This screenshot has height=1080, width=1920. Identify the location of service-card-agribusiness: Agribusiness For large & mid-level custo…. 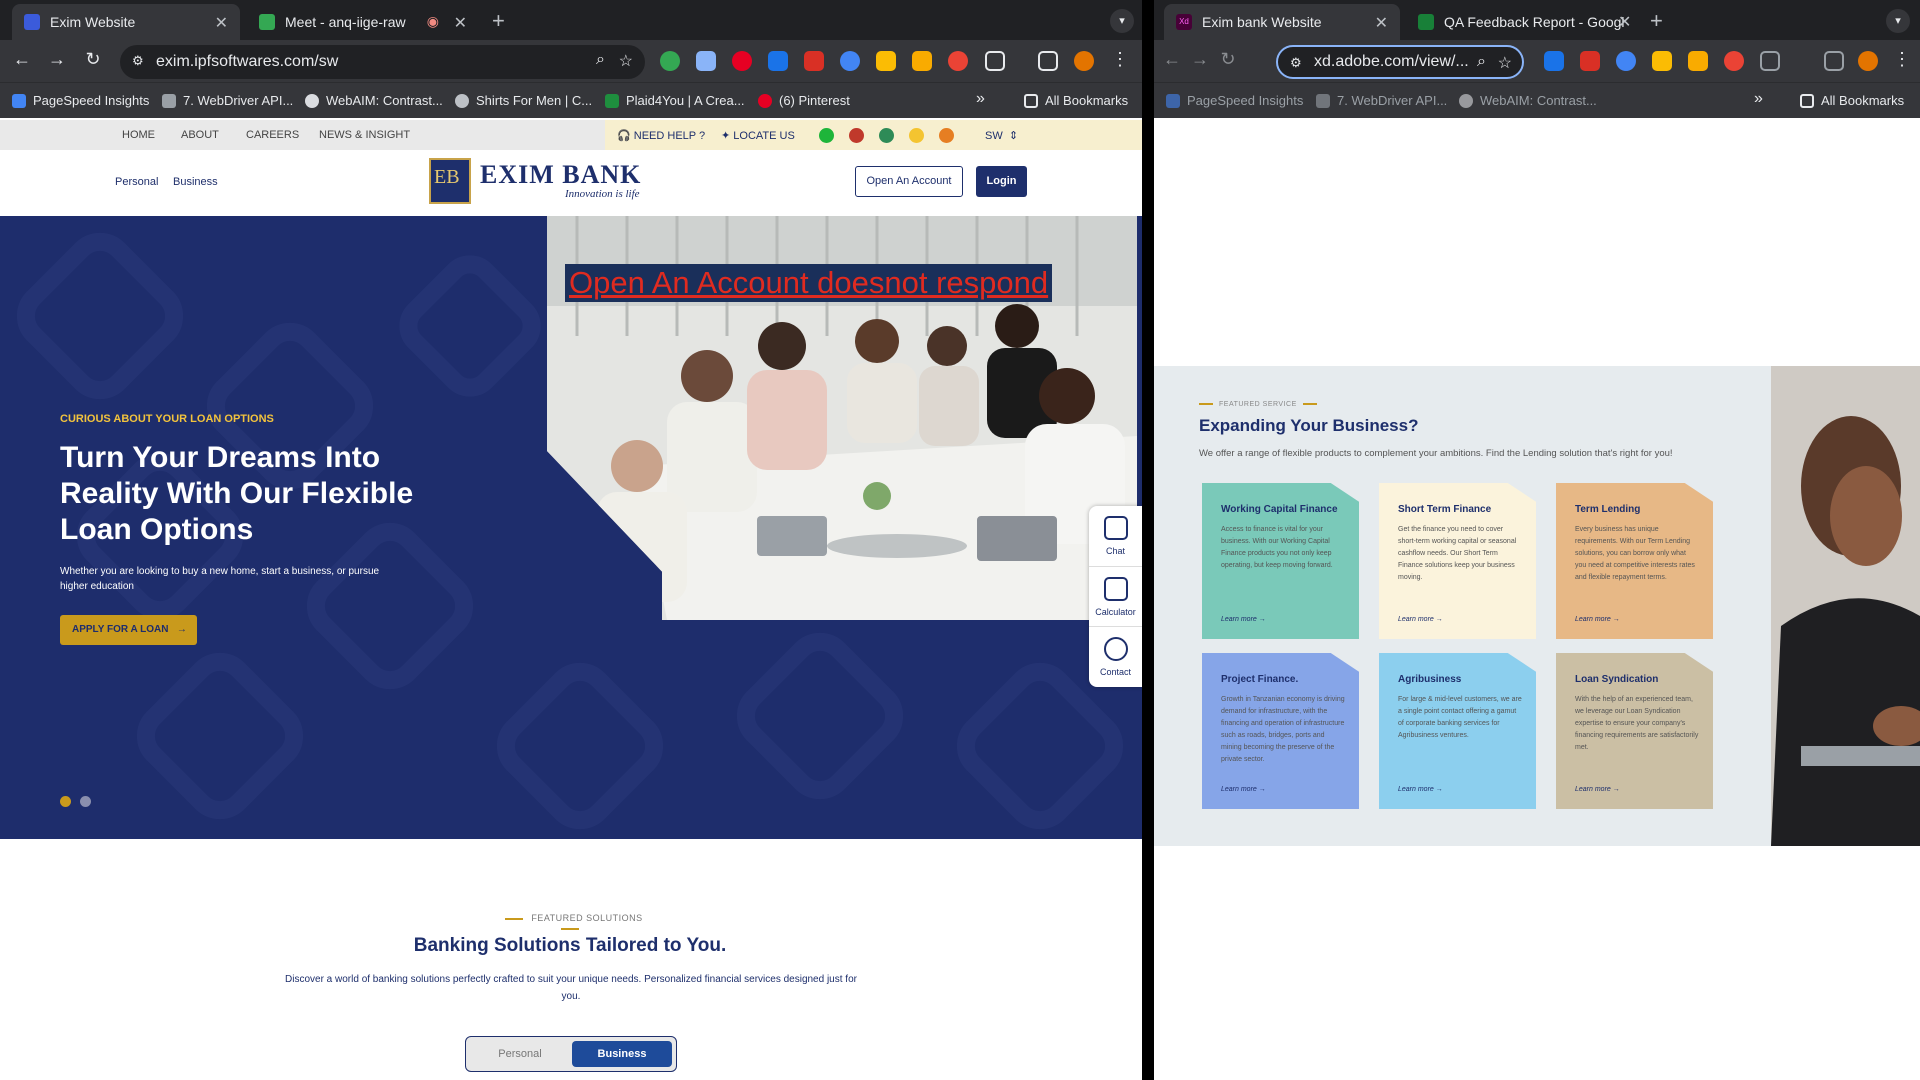
(1457, 731).